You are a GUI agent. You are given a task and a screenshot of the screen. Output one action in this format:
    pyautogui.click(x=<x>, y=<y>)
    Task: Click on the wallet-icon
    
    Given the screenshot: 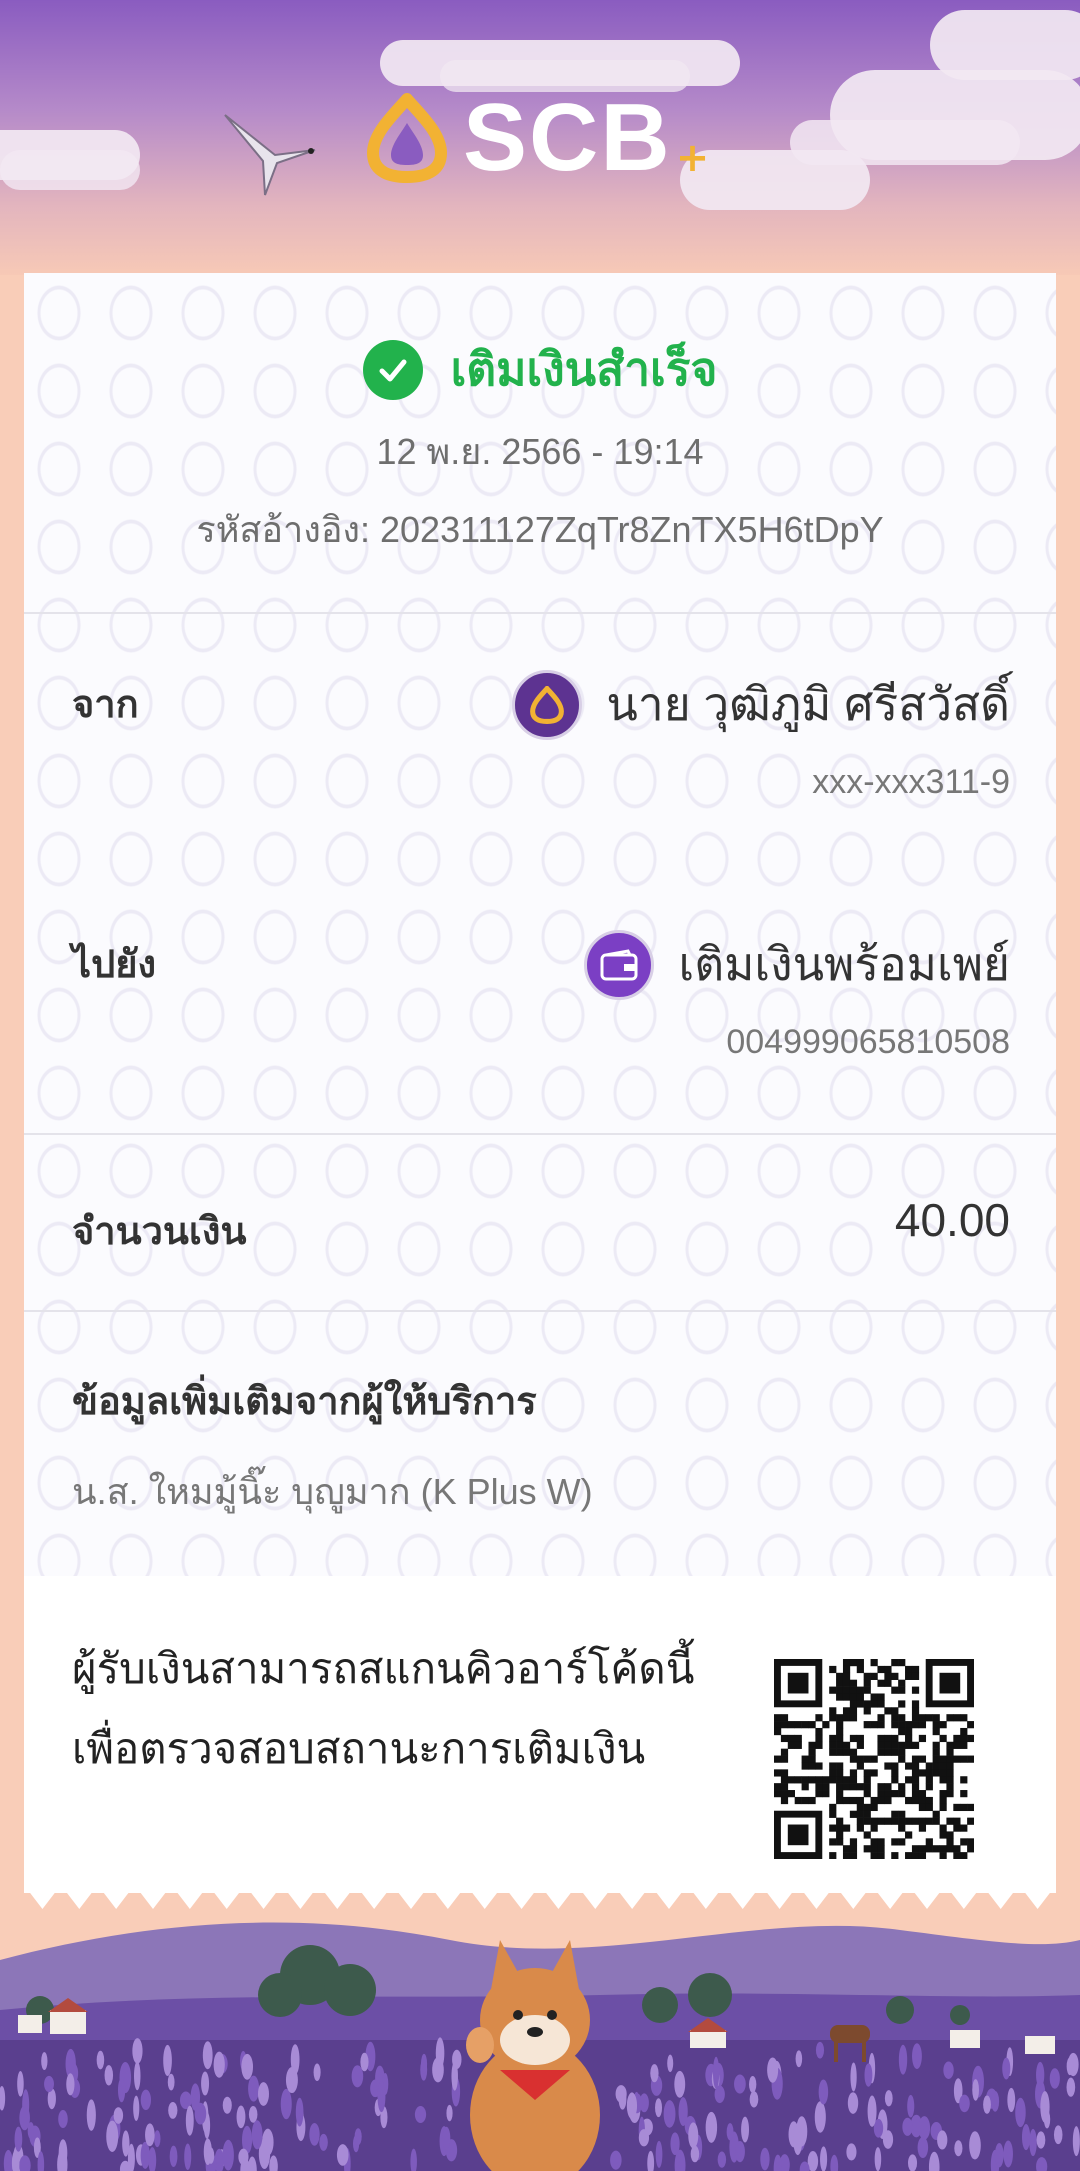 What is the action you would take?
    pyautogui.click(x=619, y=964)
    